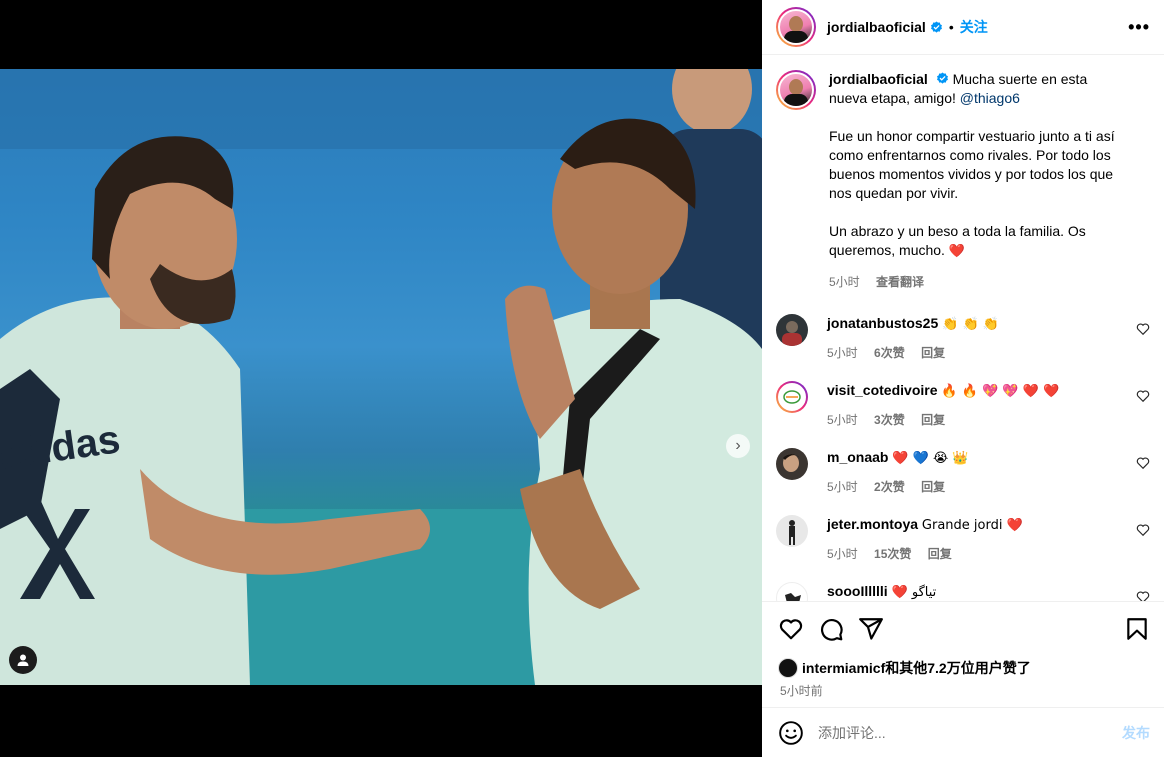 The image size is (1164, 757). I want to click on add-comment-bar: 发布, so click(963, 732).